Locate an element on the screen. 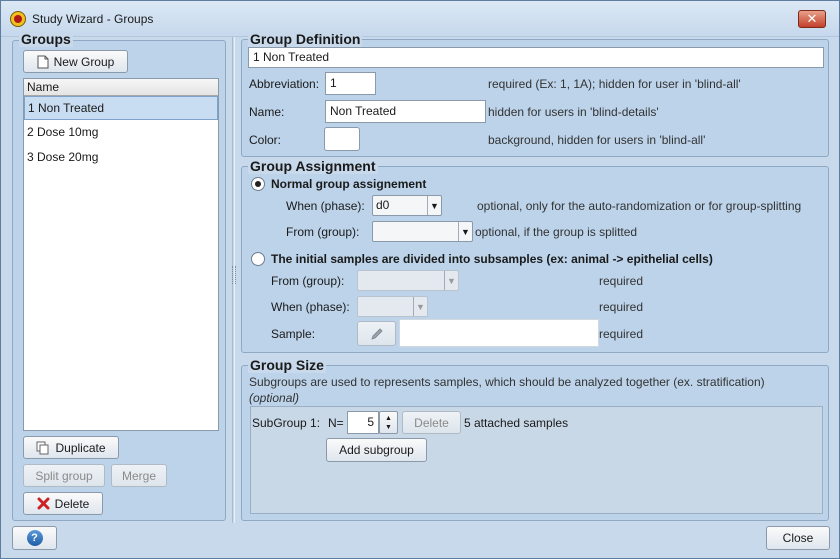 Image resolution: width=840 pixels, height=559 pixels. pencil-icon is located at coordinates (376, 333).